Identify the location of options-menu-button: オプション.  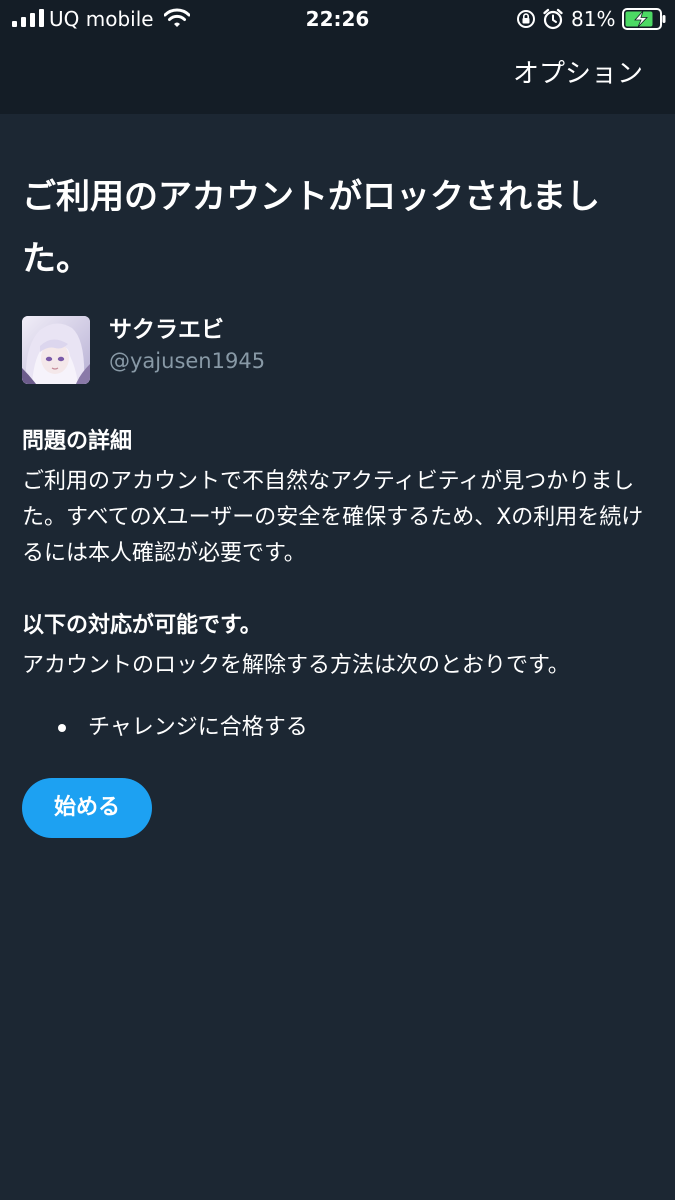
(578, 74).